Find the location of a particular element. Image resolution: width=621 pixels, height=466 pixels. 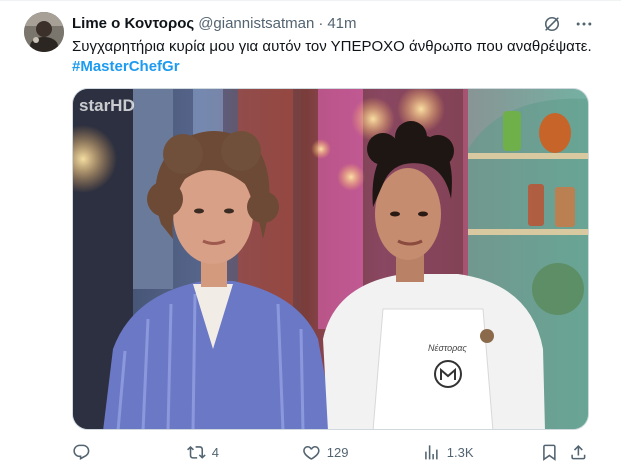

channel-logo: starHD is located at coordinates (107, 105).